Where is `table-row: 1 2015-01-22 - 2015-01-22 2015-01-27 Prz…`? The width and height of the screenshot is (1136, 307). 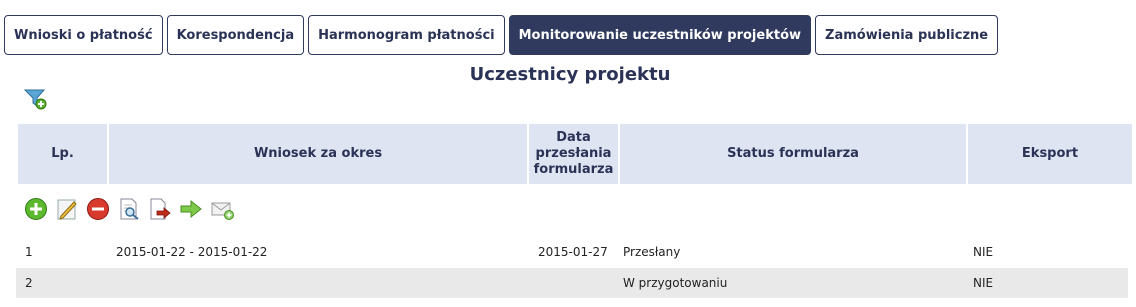
table-row: 1 2015-01-22 - 2015-01-22 2015-01-27 Prz… is located at coordinates (572, 252).